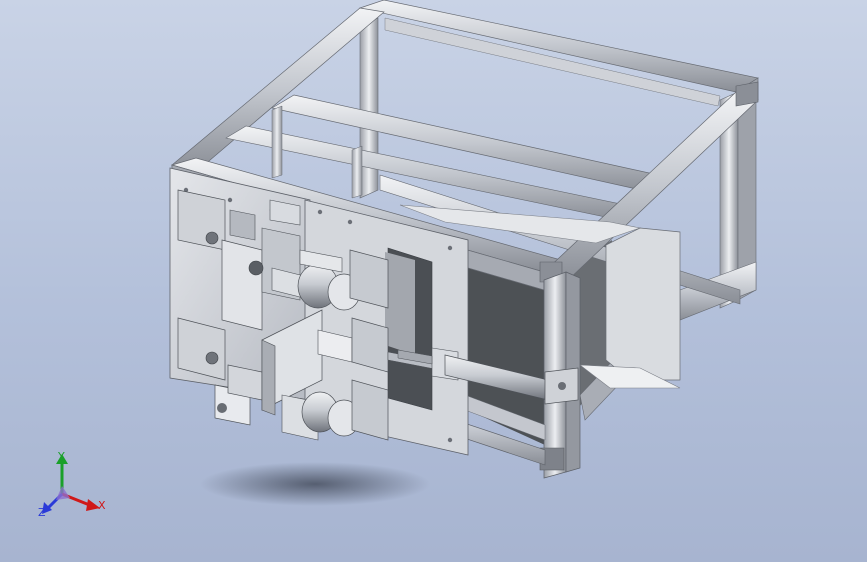  Describe the element at coordinates (102, 505) in the screenshot. I see `triad-x-label: X` at that location.